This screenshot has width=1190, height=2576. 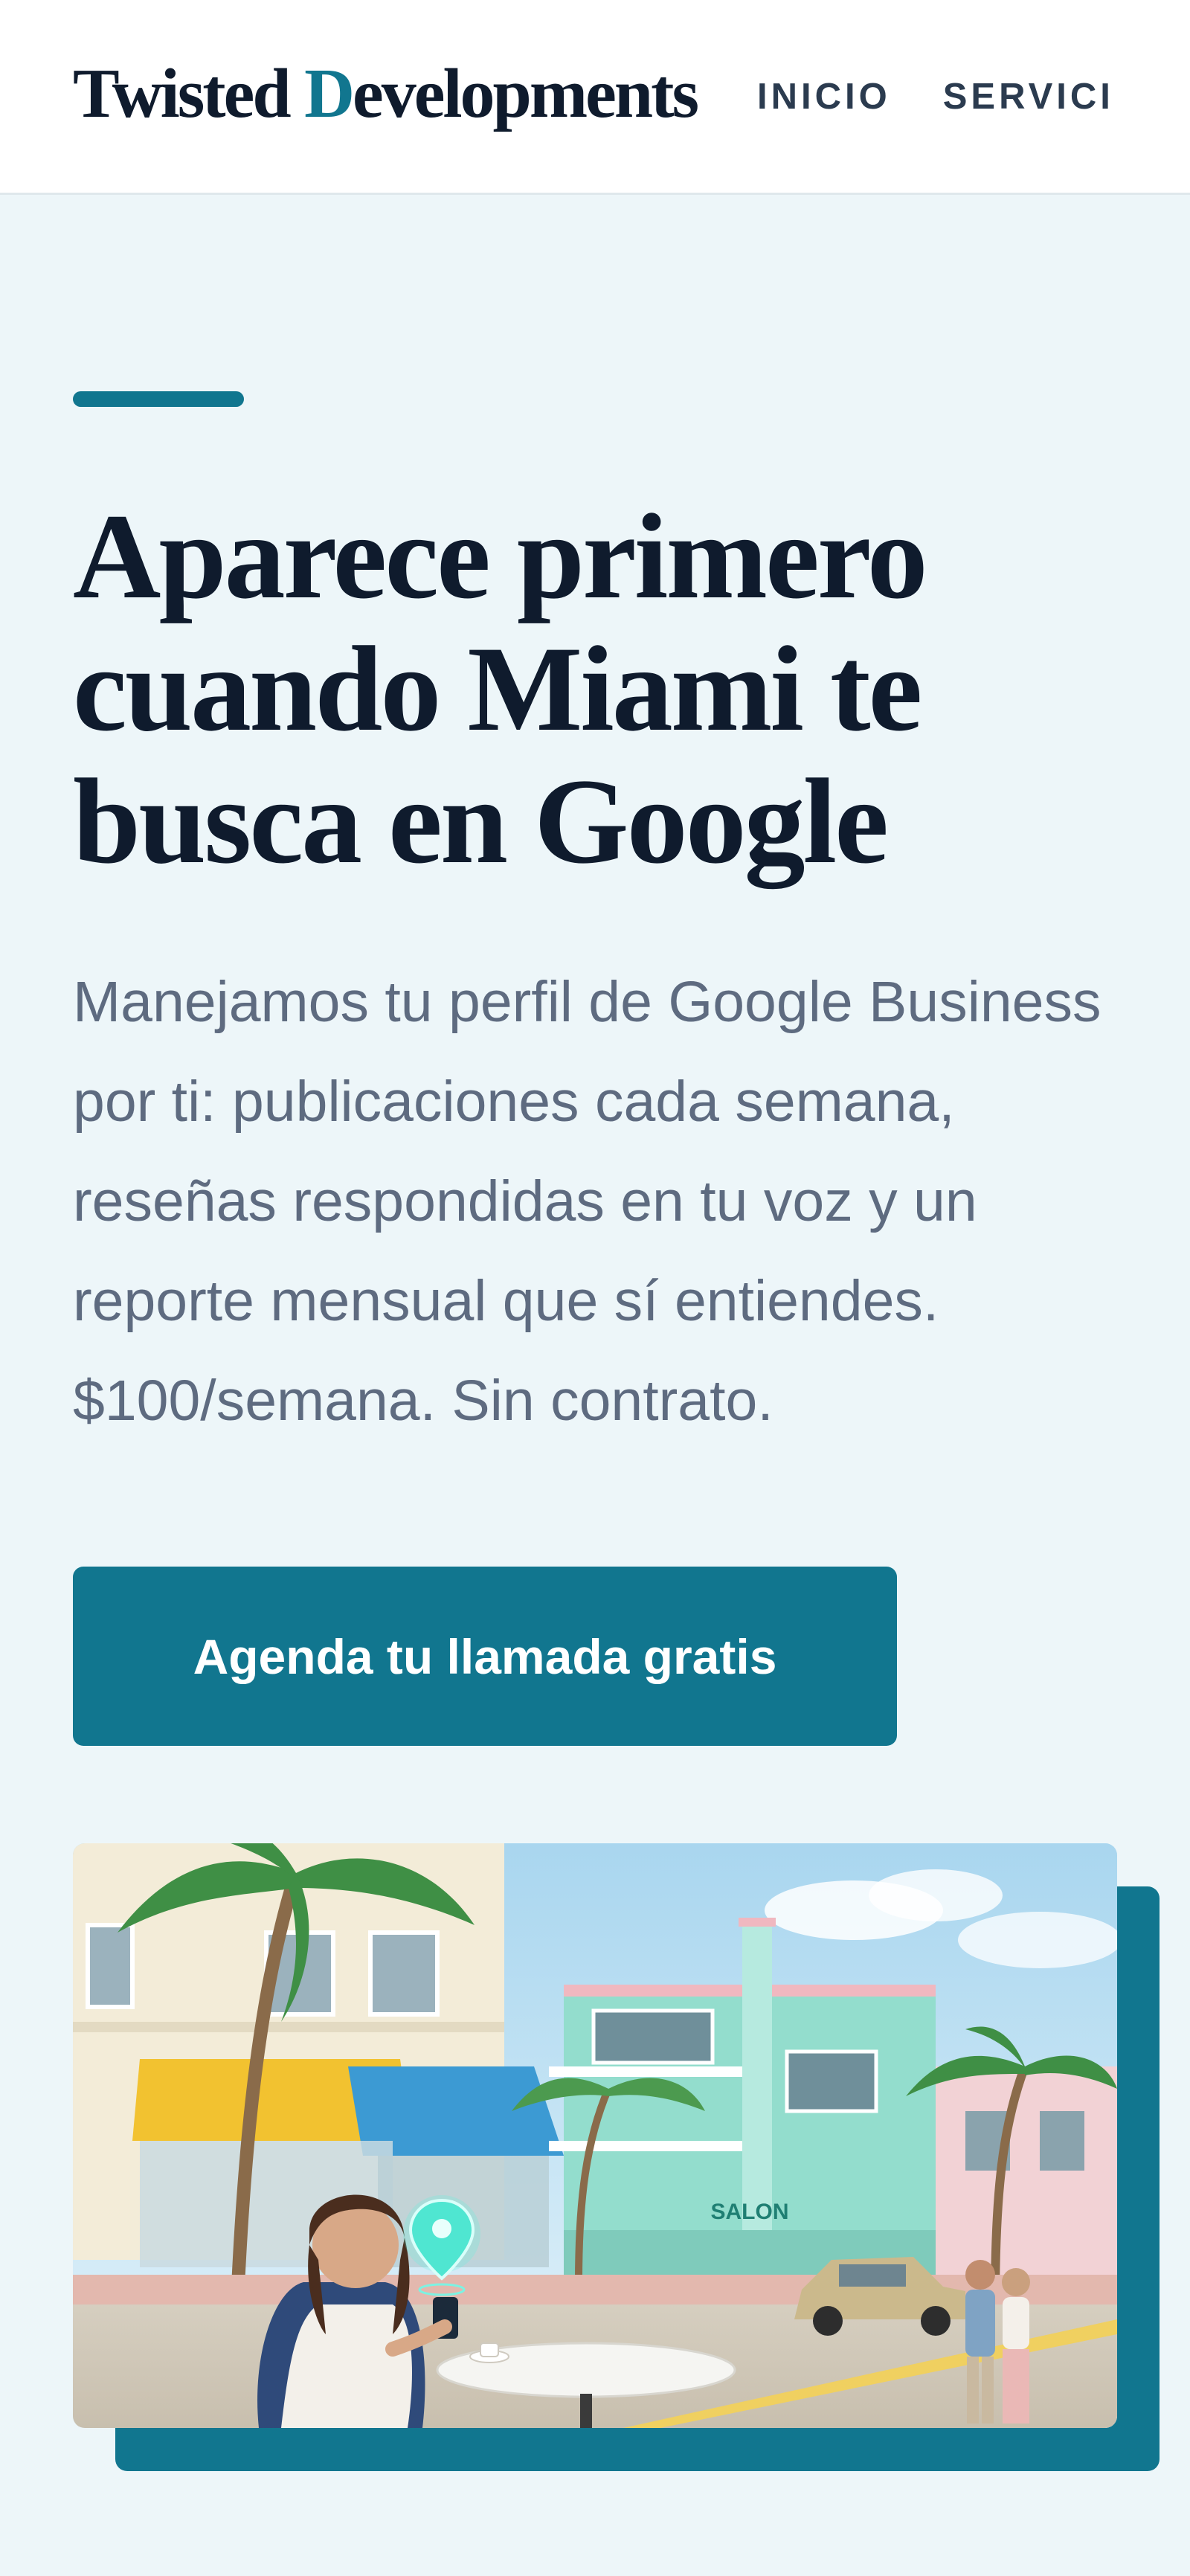 What do you see at coordinates (936, 96) in the screenshot?
I see `main-nav: INICIO SERVICI` at bounding box center [936, 96].